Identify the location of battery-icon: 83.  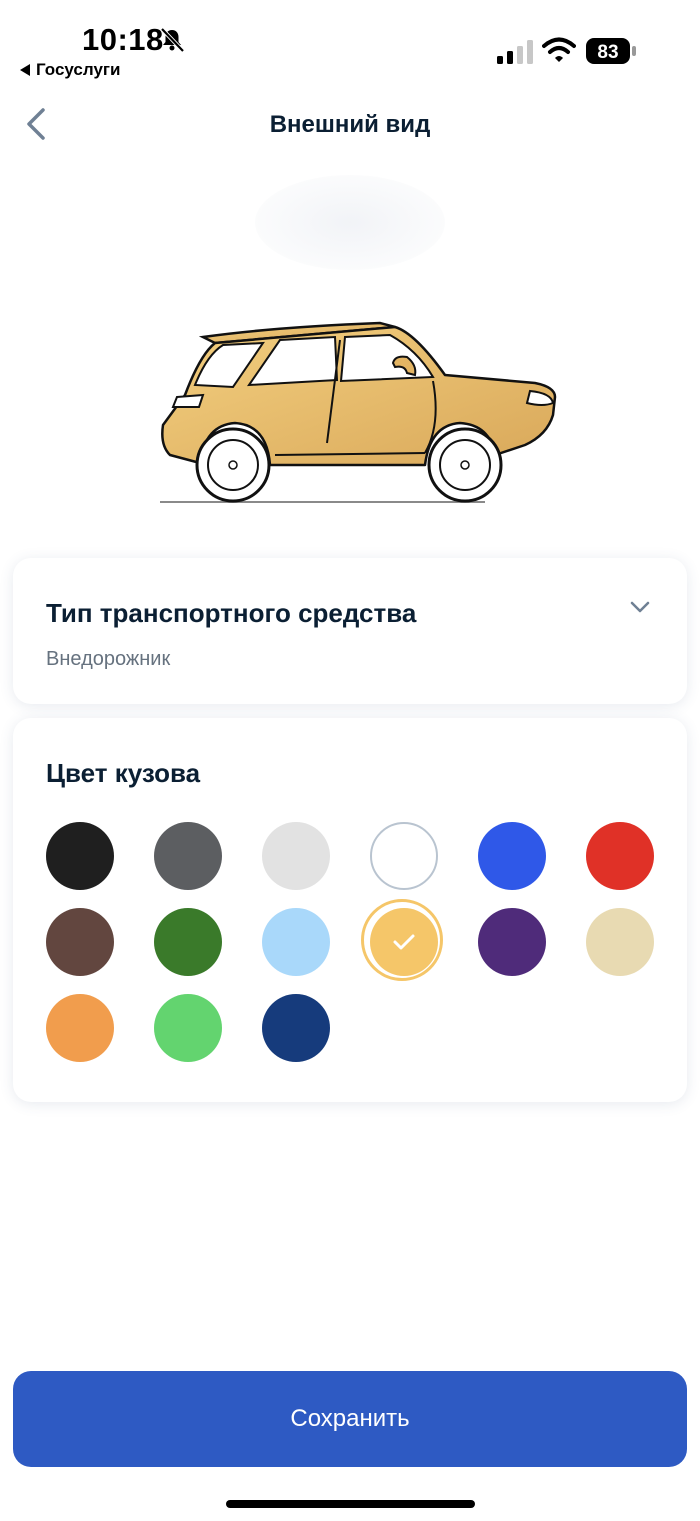
(611, 51).